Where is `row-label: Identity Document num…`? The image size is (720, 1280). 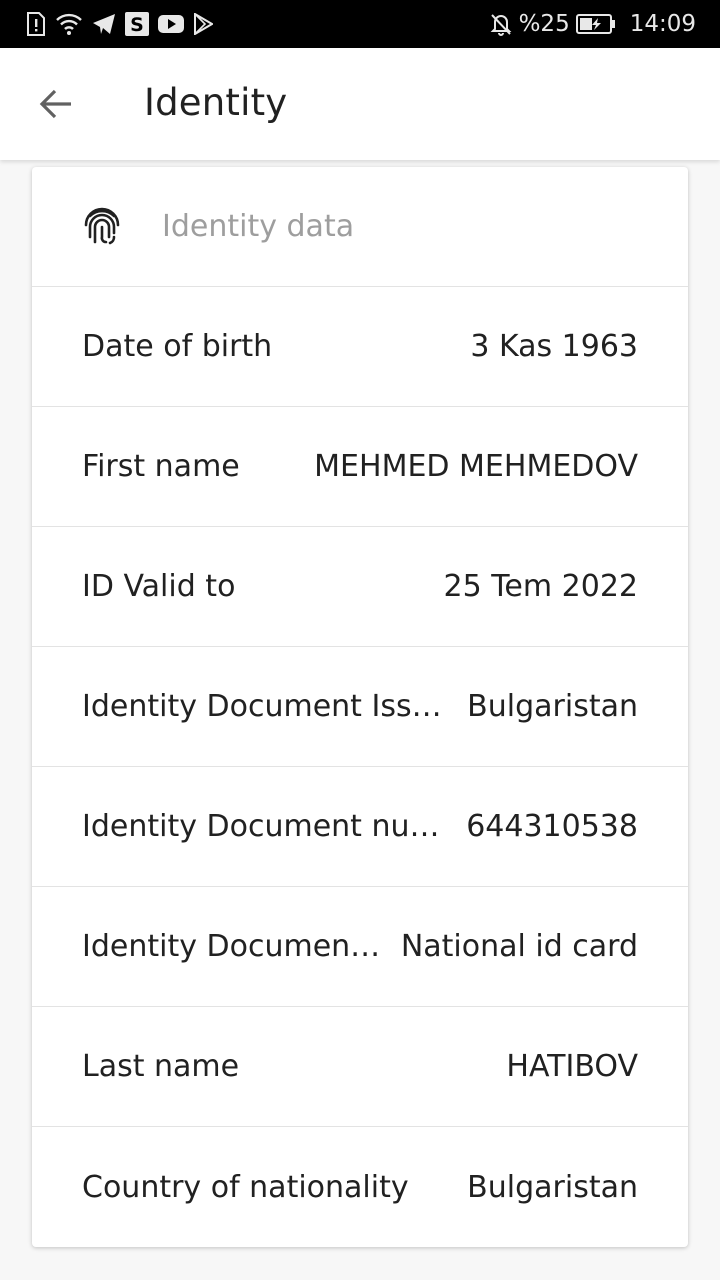 row-label: Identity Document num… is located at coordinates (264, 826).